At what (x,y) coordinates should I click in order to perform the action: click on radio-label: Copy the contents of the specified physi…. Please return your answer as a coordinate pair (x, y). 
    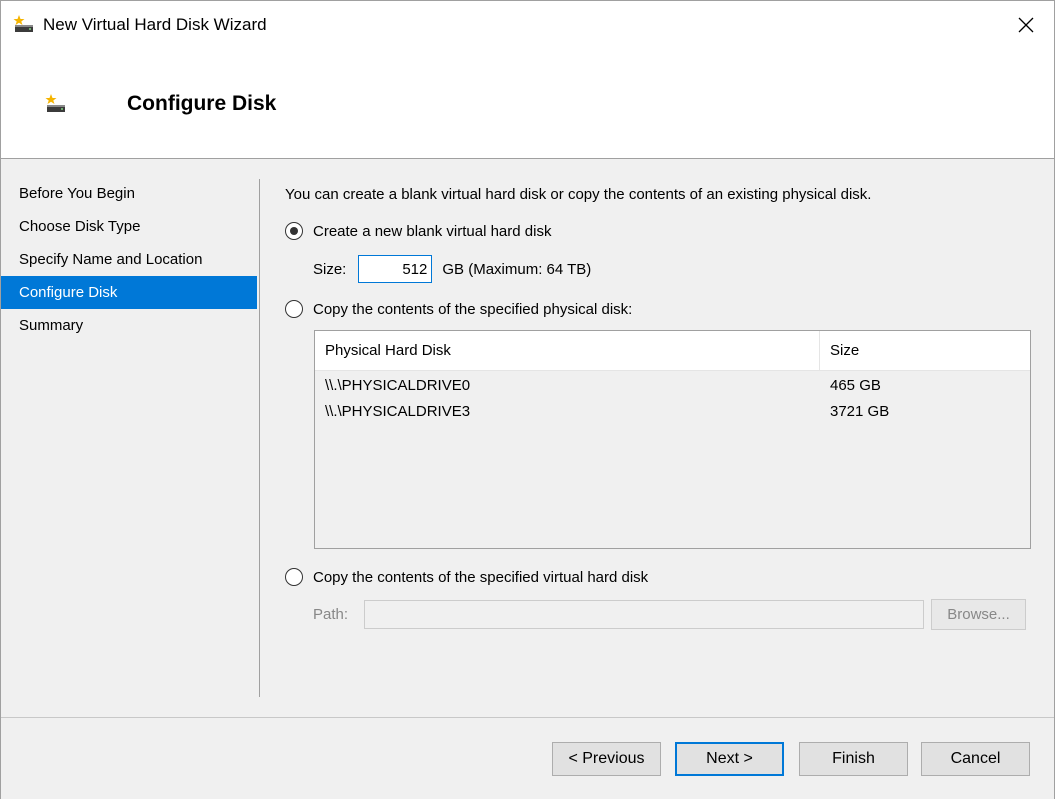
    Looking at the image, I should click on (473, 309).